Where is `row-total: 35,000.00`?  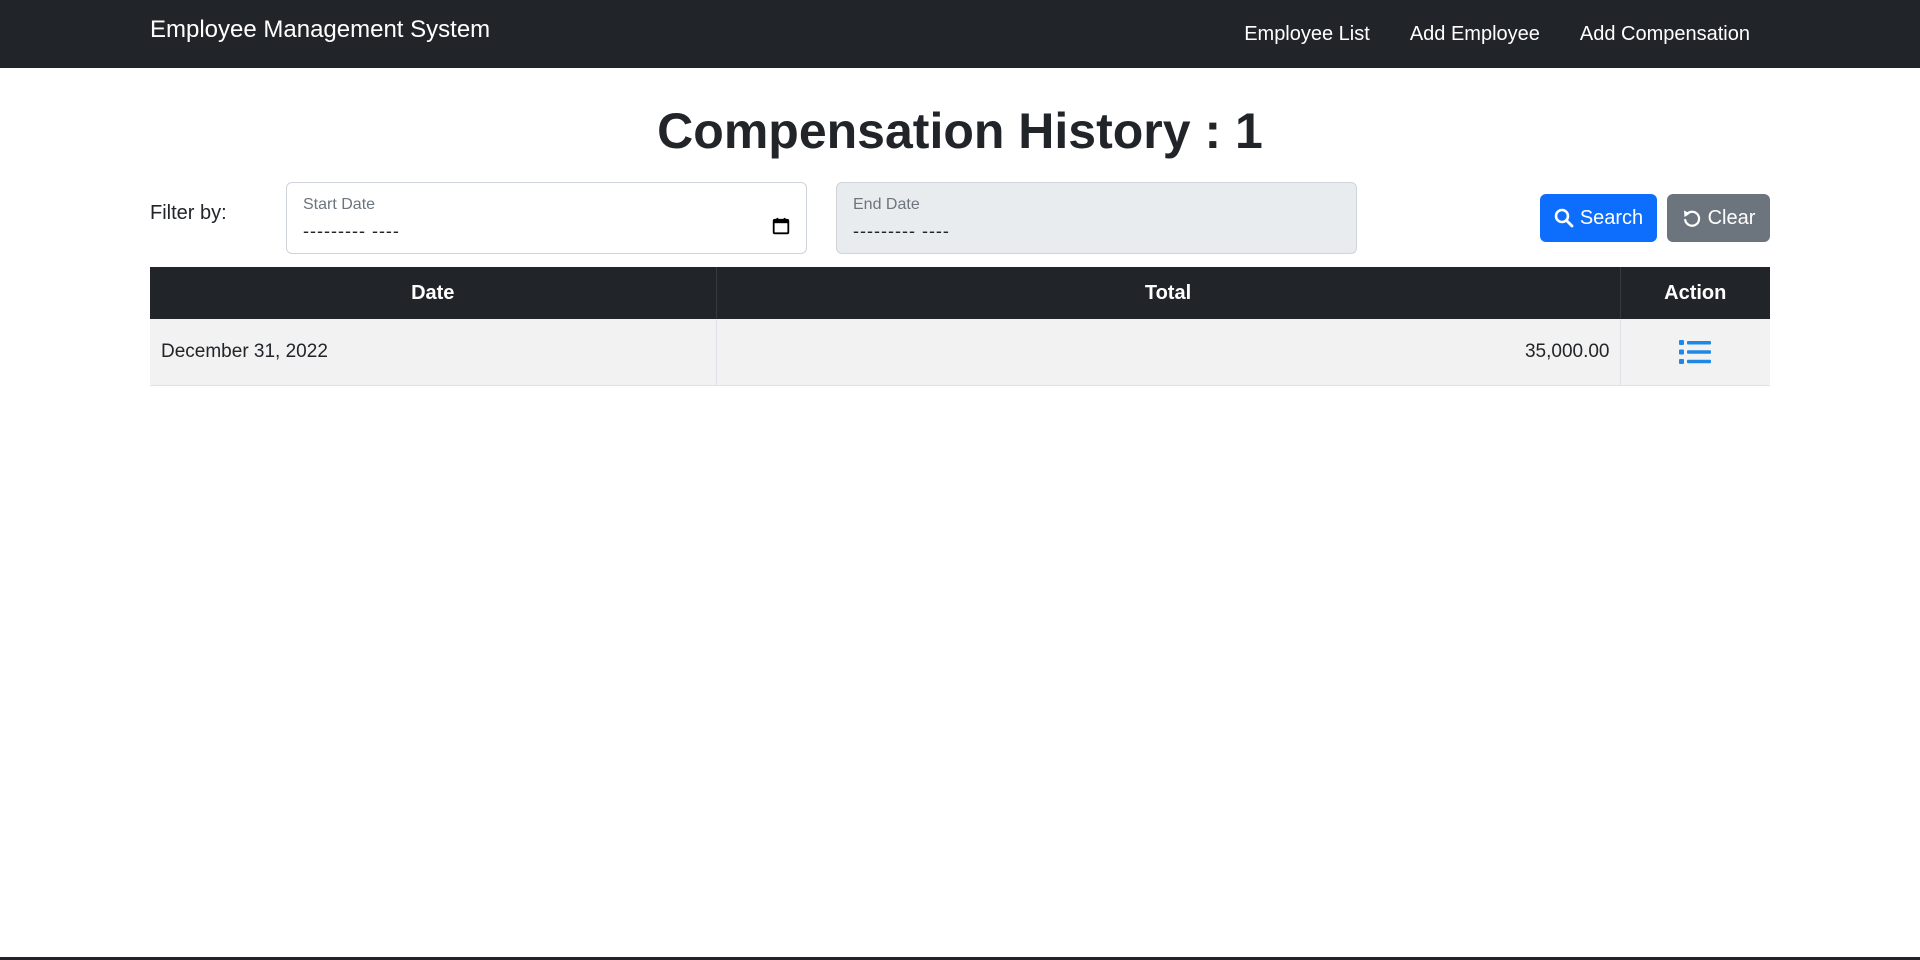 row-total: 35,000.00 is located at coordinates (1168, 352).